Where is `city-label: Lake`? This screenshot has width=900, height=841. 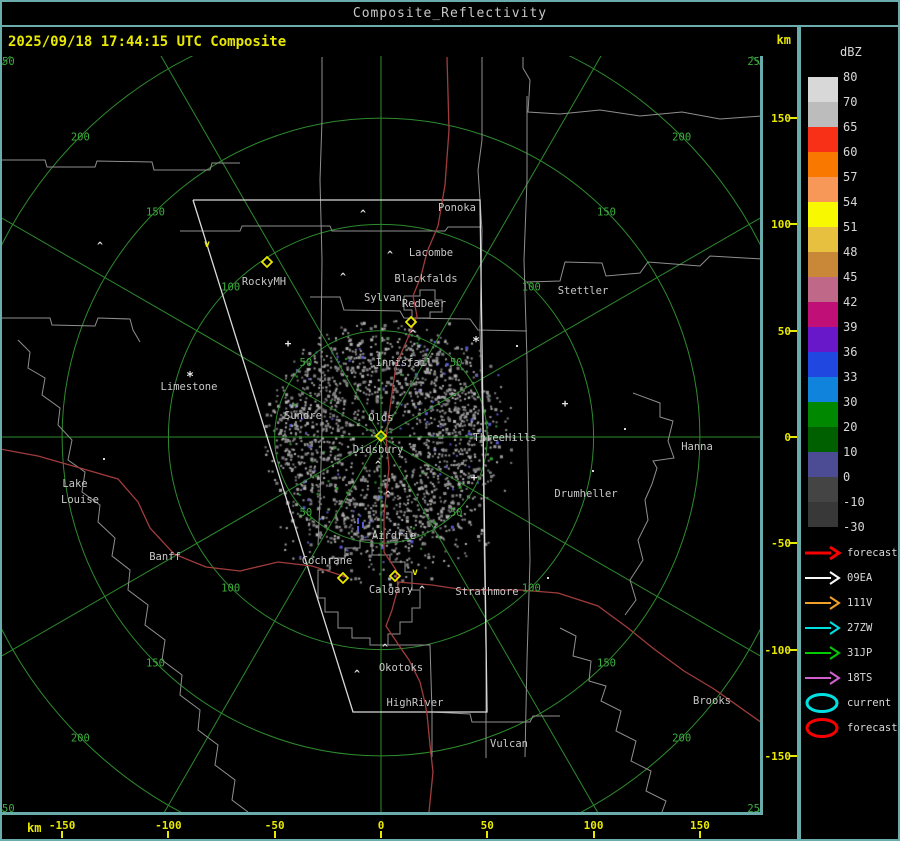
city-label: Lake is located at coordinates (74, 484).